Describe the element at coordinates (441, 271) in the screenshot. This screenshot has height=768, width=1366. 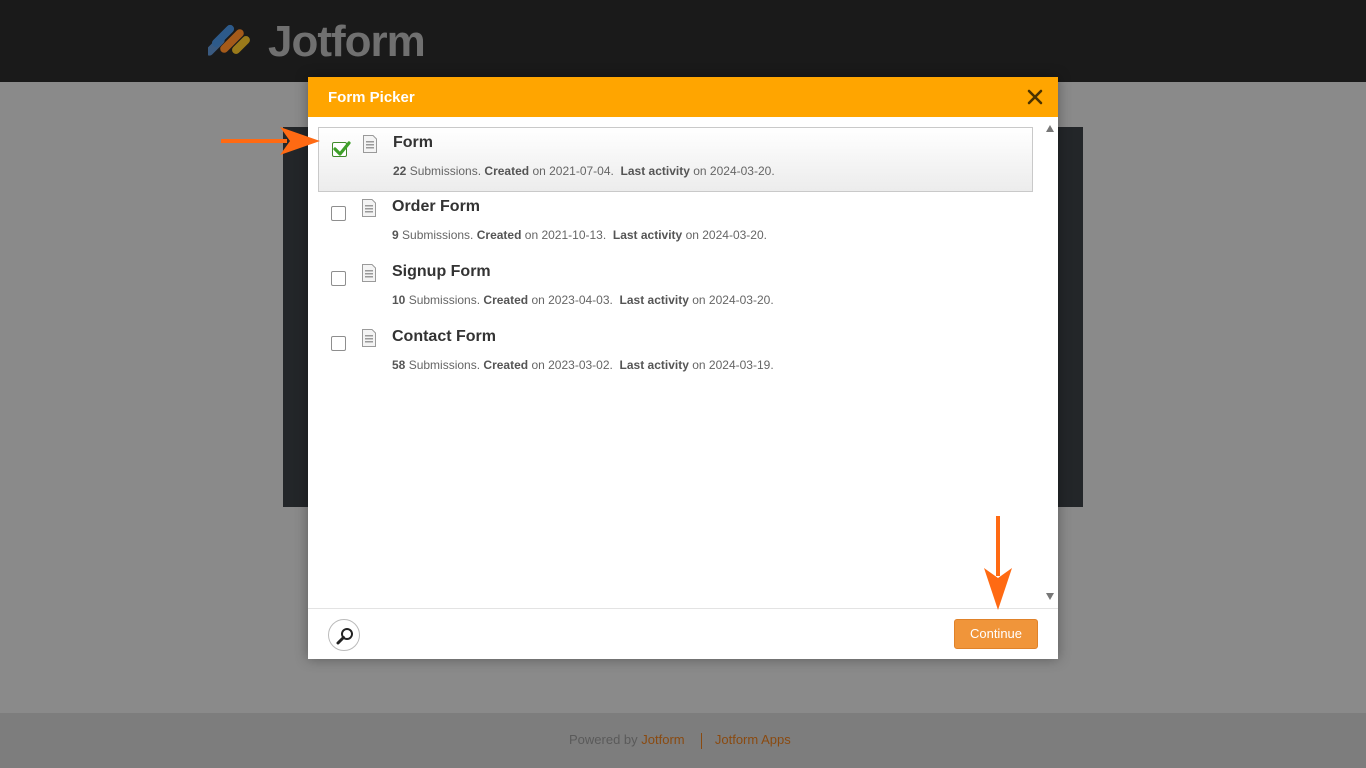
I see `form-title: Signup Form` at that location.